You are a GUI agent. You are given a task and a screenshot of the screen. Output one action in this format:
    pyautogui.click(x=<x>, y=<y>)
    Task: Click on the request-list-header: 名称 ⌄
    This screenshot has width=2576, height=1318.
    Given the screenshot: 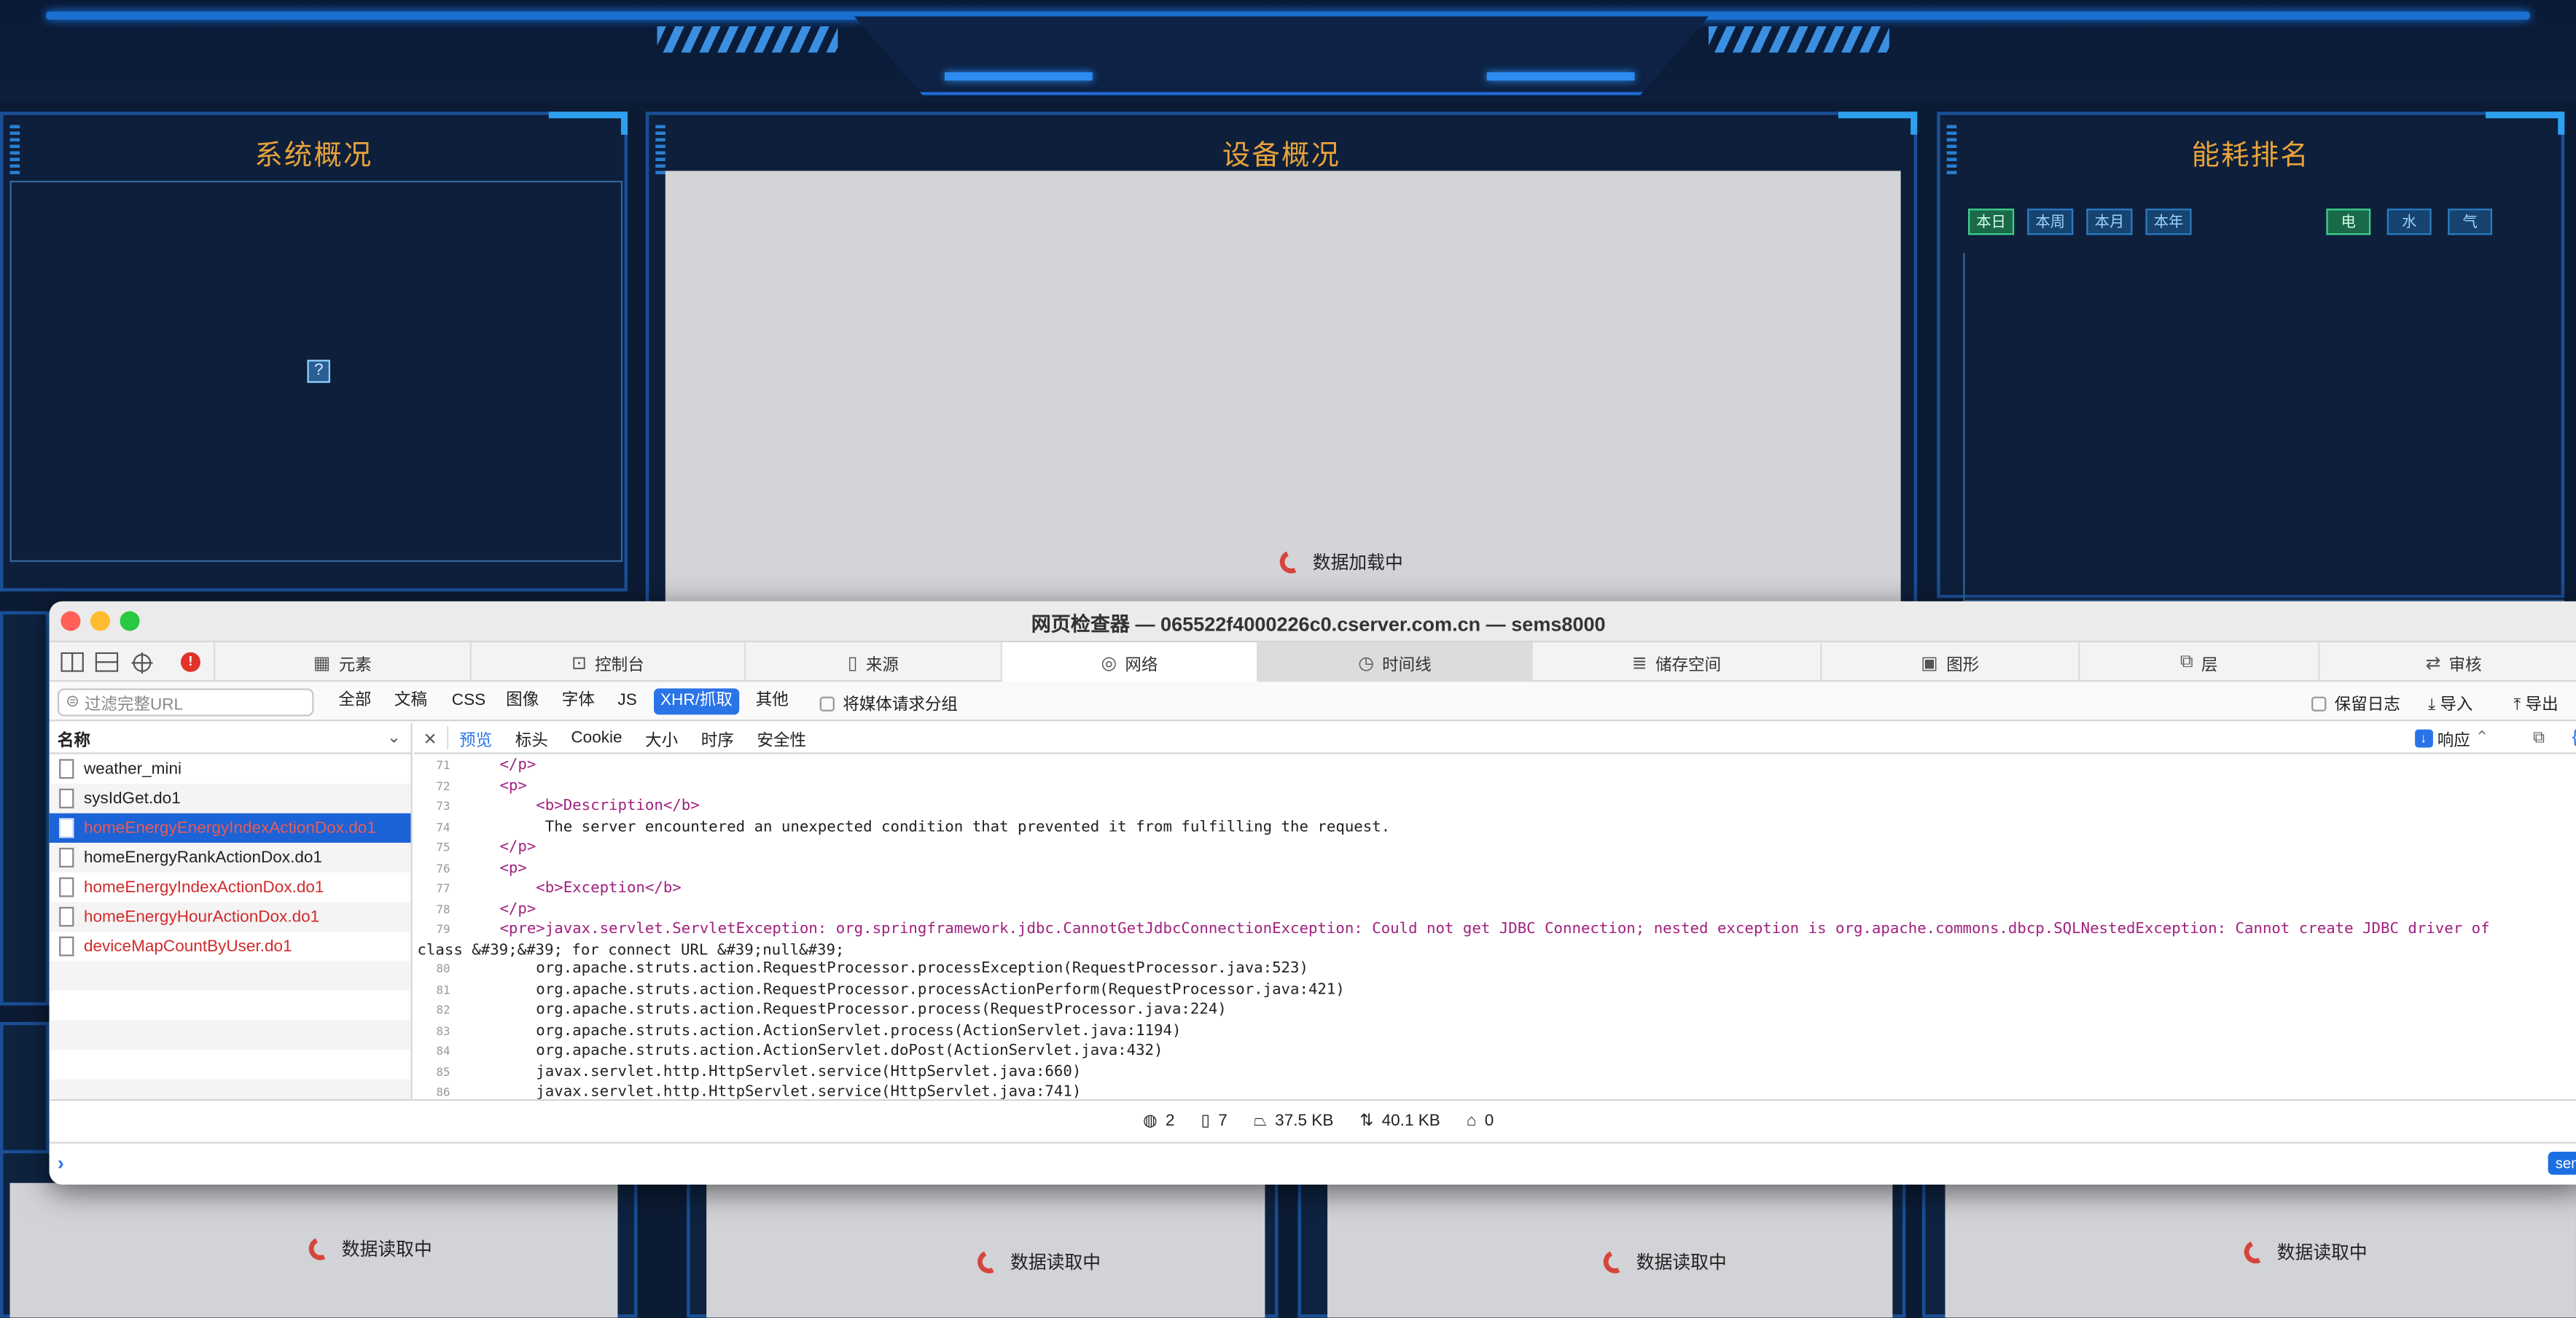 What is the action you would take?
    pyautogui.click(x=230, y=738)
    